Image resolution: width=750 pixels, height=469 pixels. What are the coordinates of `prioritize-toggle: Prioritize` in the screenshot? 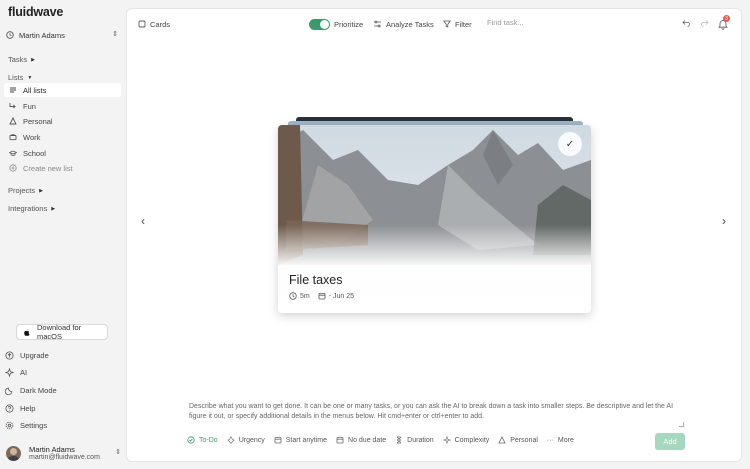 It's located at (336, 24).